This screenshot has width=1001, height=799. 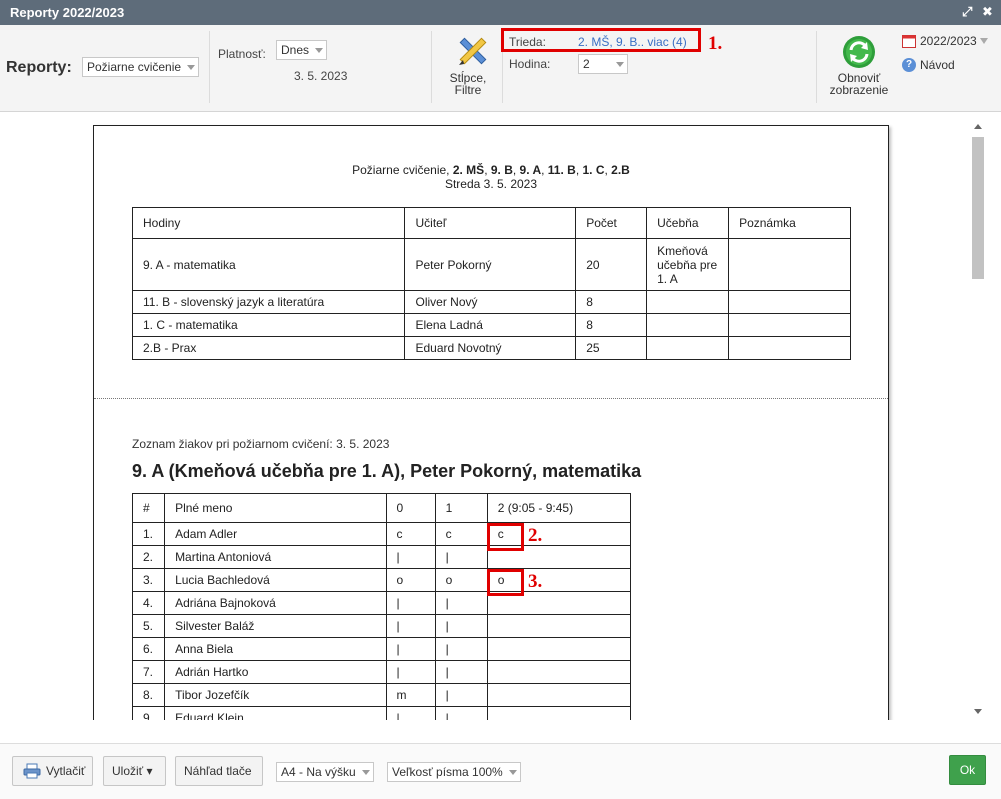 I want to click on column-header: Počet, so click(x=611, y=223).